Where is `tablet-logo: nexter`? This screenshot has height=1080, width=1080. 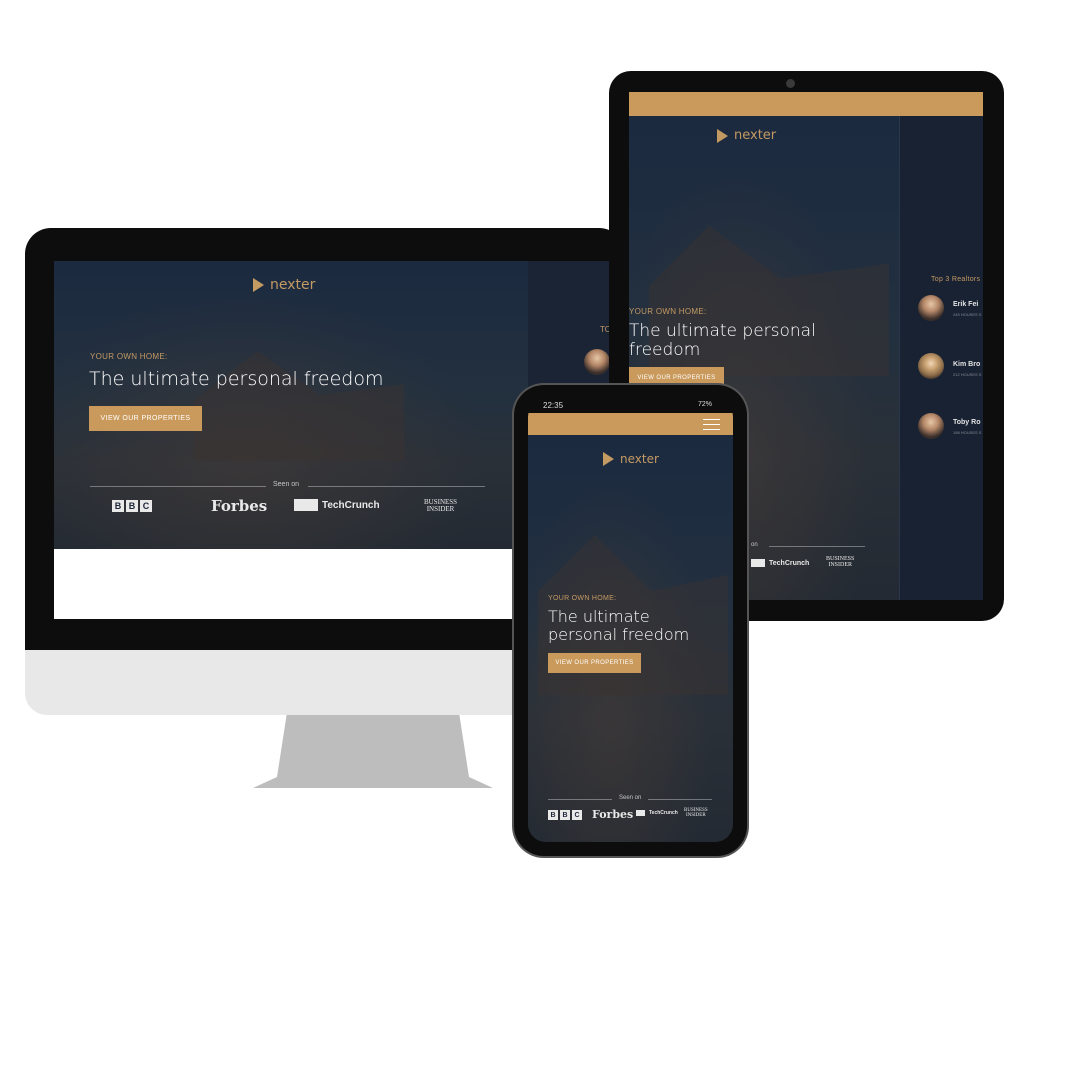 tablet-logo: nexter is located at coordinates (746, 135).